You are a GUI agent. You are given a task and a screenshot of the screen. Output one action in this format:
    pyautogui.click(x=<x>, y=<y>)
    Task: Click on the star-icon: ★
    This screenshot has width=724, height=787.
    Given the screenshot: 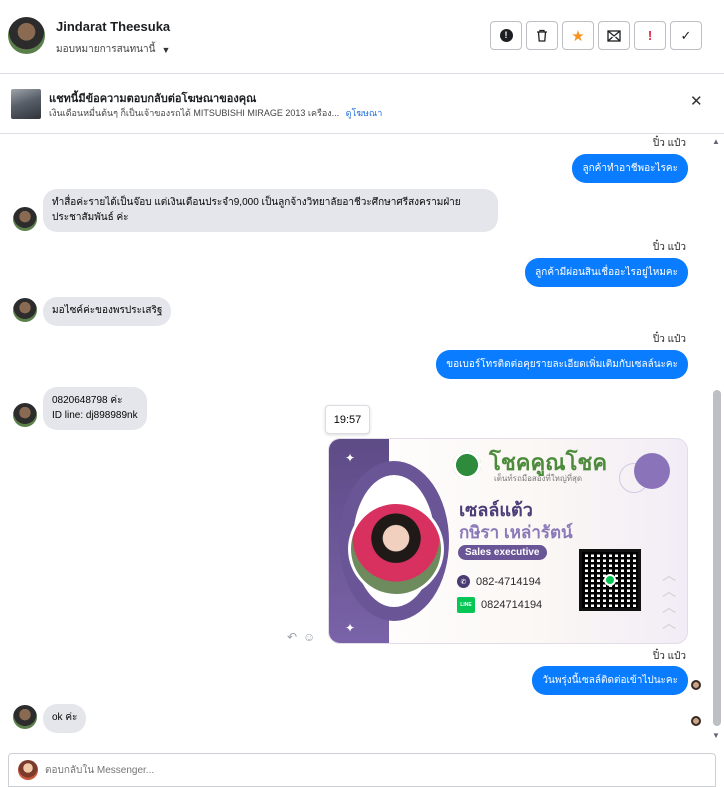 What is the action you would take?
    pyautogui.click(x=578, y=36)
    